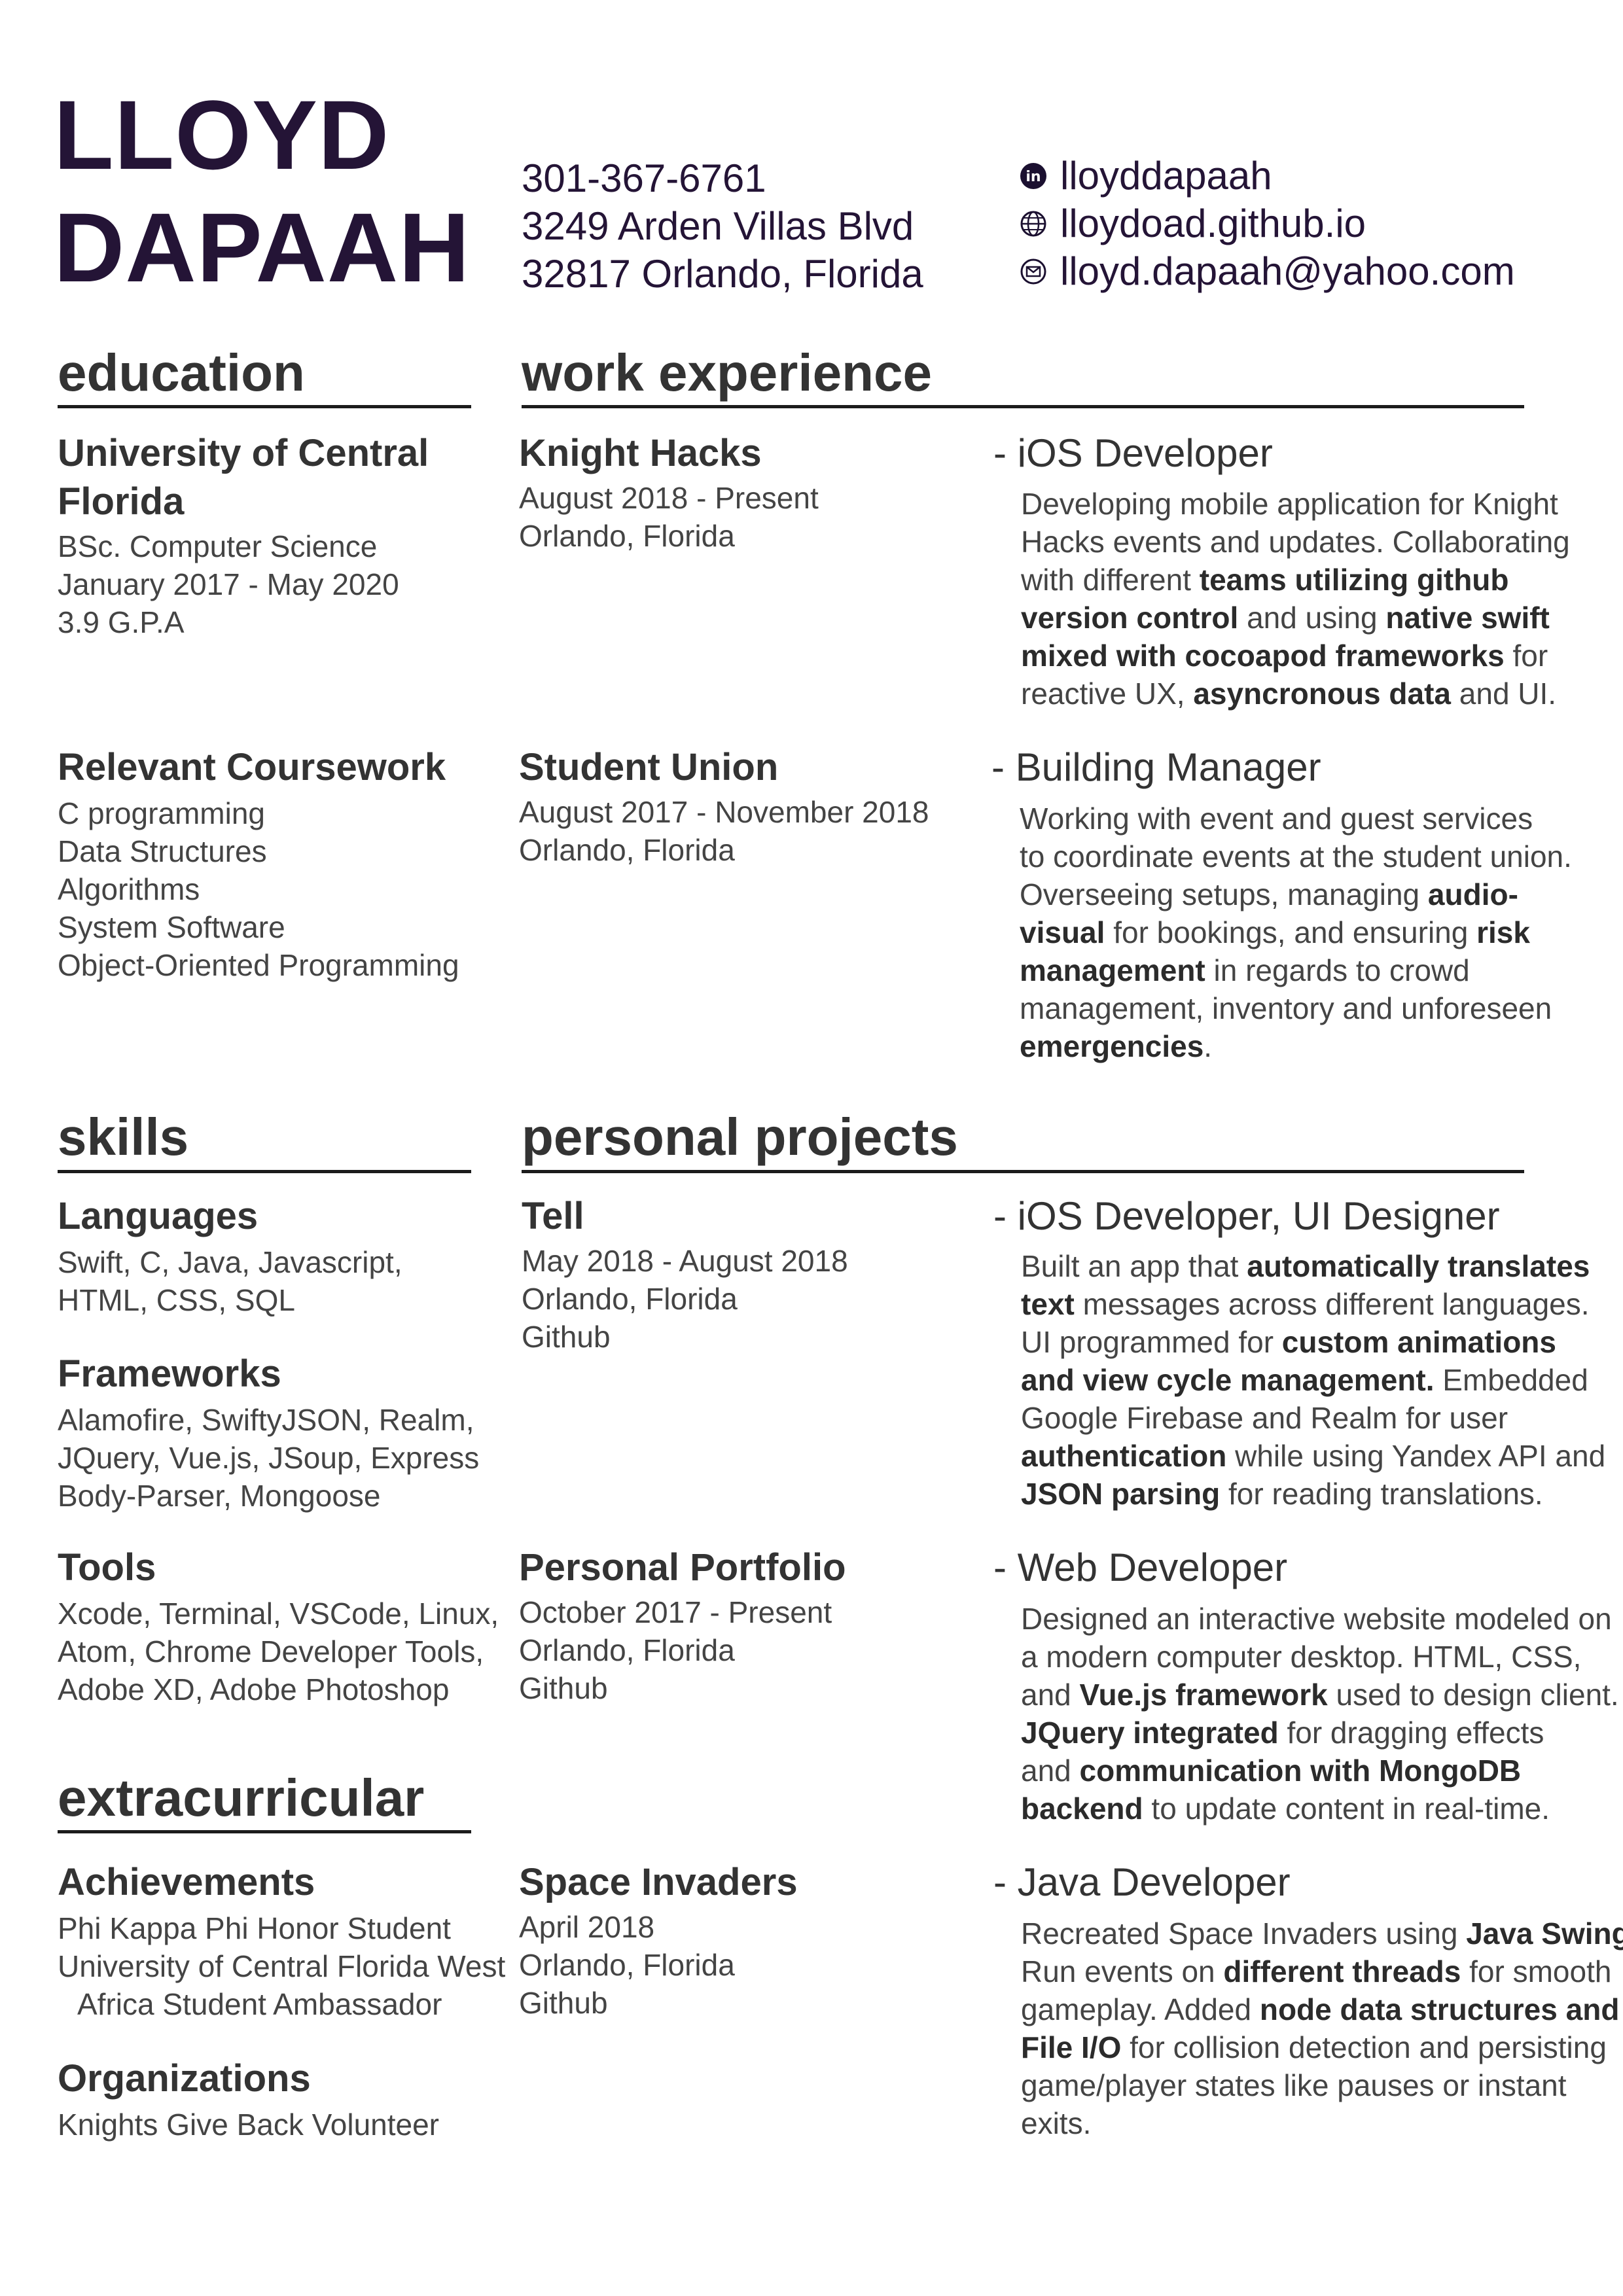  I want to click on project-location: Orlando, Florida, so click(627, 1965).